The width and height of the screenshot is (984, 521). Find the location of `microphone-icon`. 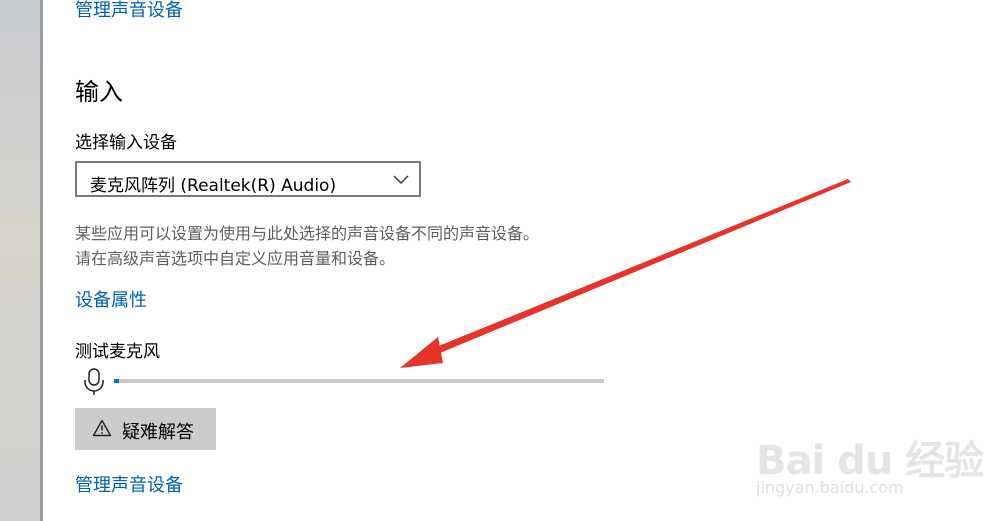

microphone-icon is located at coordinates (94, 381).